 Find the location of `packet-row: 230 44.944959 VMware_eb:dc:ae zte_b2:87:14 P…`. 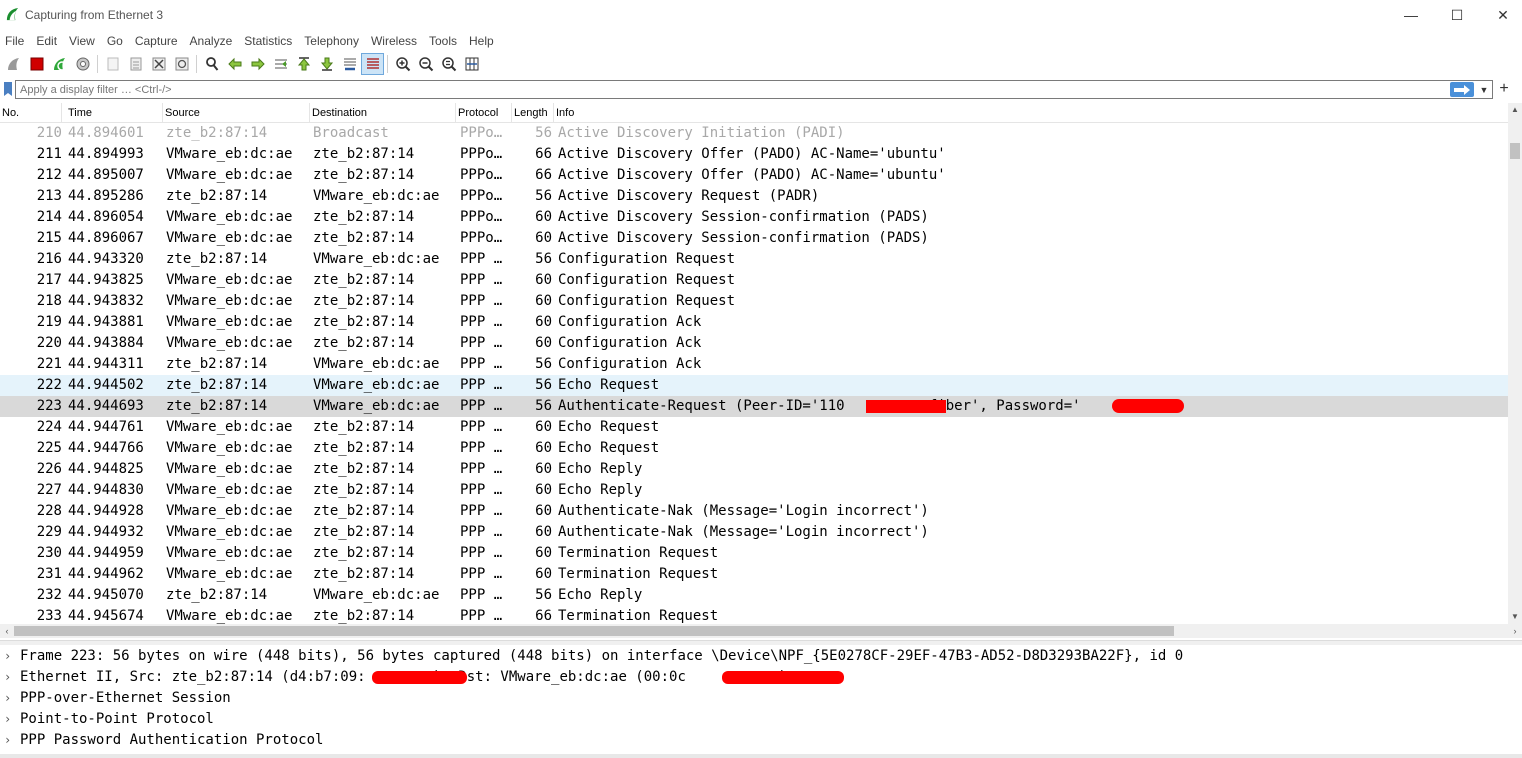

packet-row: 230 44.944959 VMware_eb:dc:ae zte_b2:87:14 P… is located at coordinates (754, 553).